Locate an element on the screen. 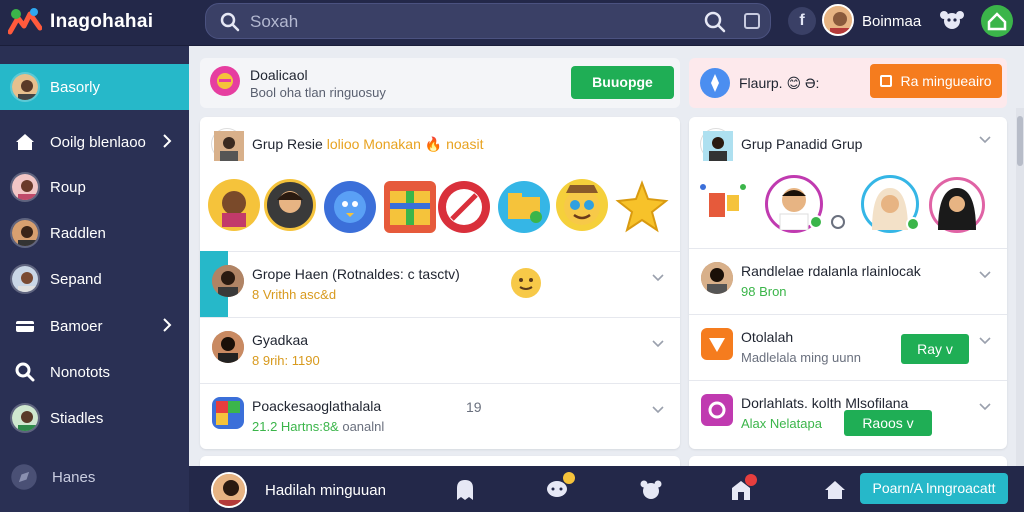 The image size is (1024, 512). search-bar is located at coordinates (488, 21).